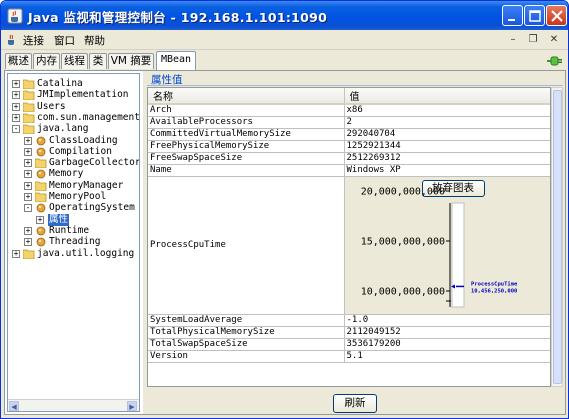  Describe the element at coordinates (63, 129) in the screenshot. I see `tree-node-label: java.lang` at that location.